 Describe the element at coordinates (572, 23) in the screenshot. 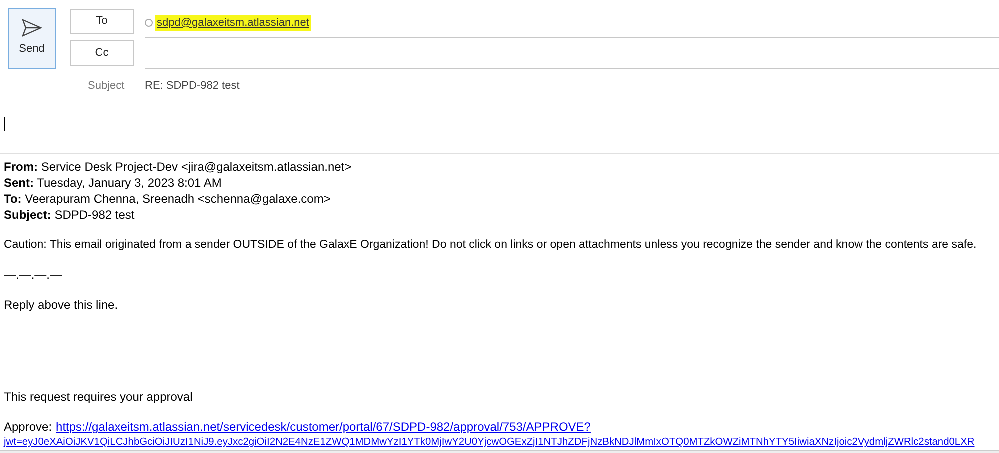

I see `to-field: sdpd@galaxeitsm.atlassian.net` at that location.